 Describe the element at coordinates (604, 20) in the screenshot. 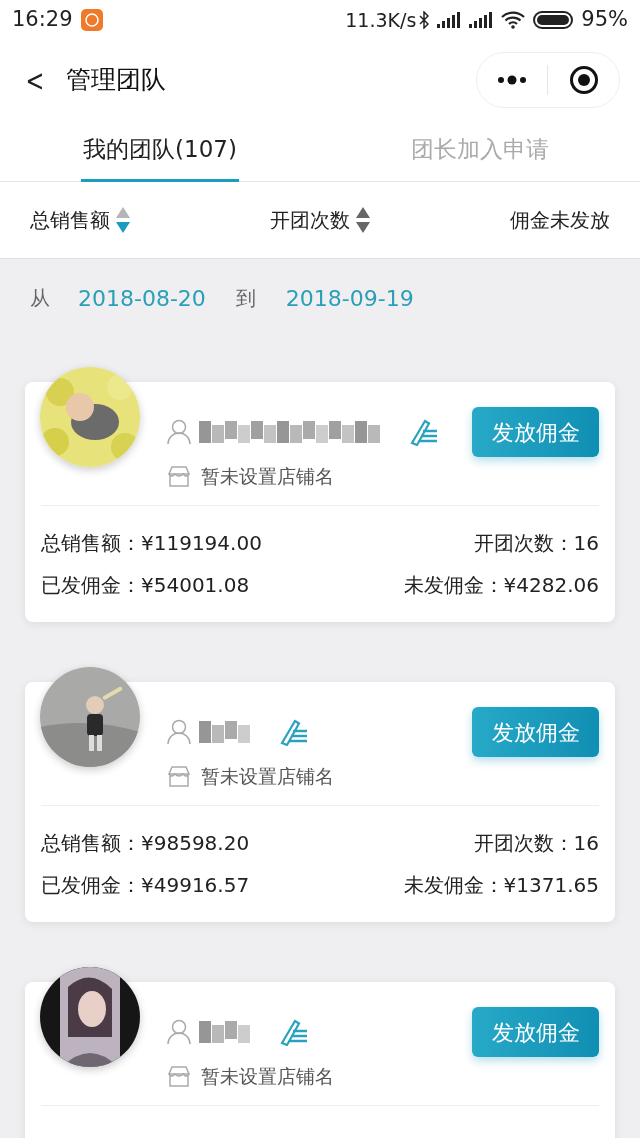

I see `battery-percent: 95%` at that location.